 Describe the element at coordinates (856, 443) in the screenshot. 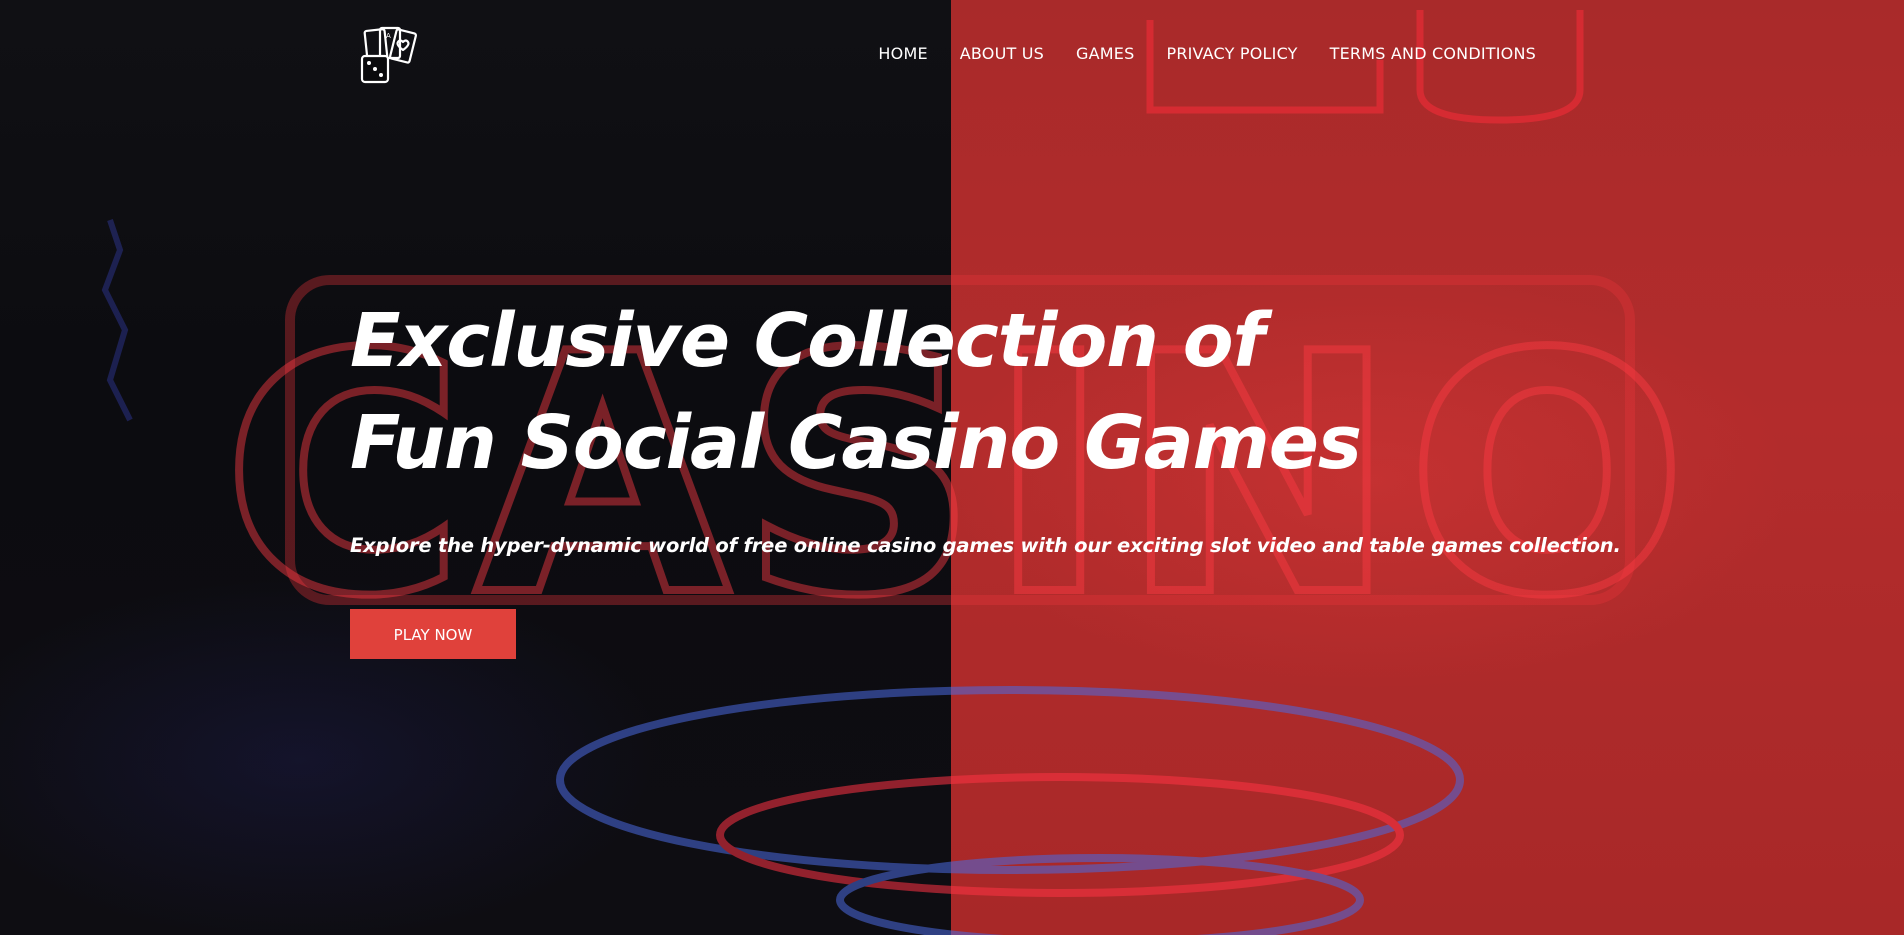

I see `hero-title-line-2: Fun Social Casino Games` at that location.